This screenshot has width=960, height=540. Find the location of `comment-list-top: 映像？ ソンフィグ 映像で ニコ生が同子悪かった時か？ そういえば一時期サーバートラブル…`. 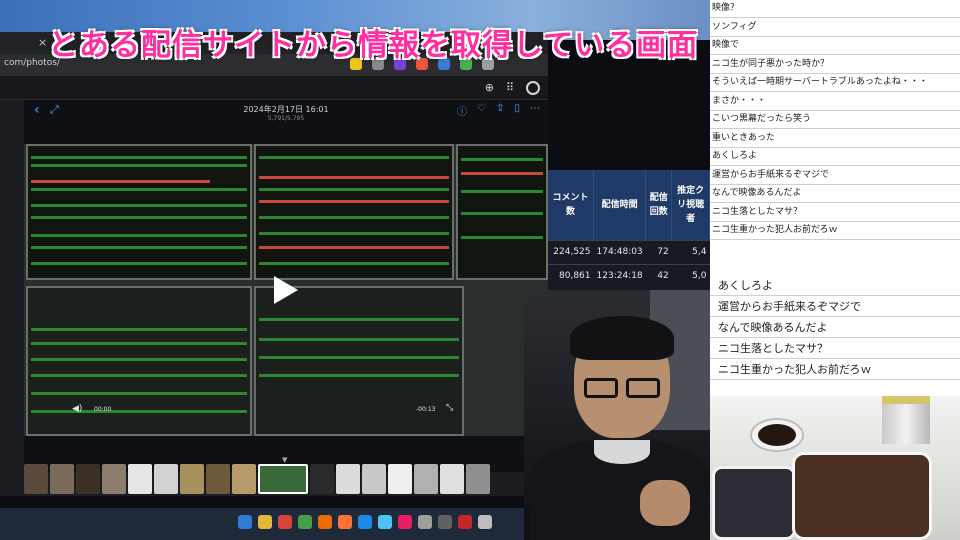

comment-list-top: 映像？ ソンフィグ 映像で ニコ生が同子悪かった時か？ そういえば一時期サーバートラブル… is located at coordinates (835, 127).